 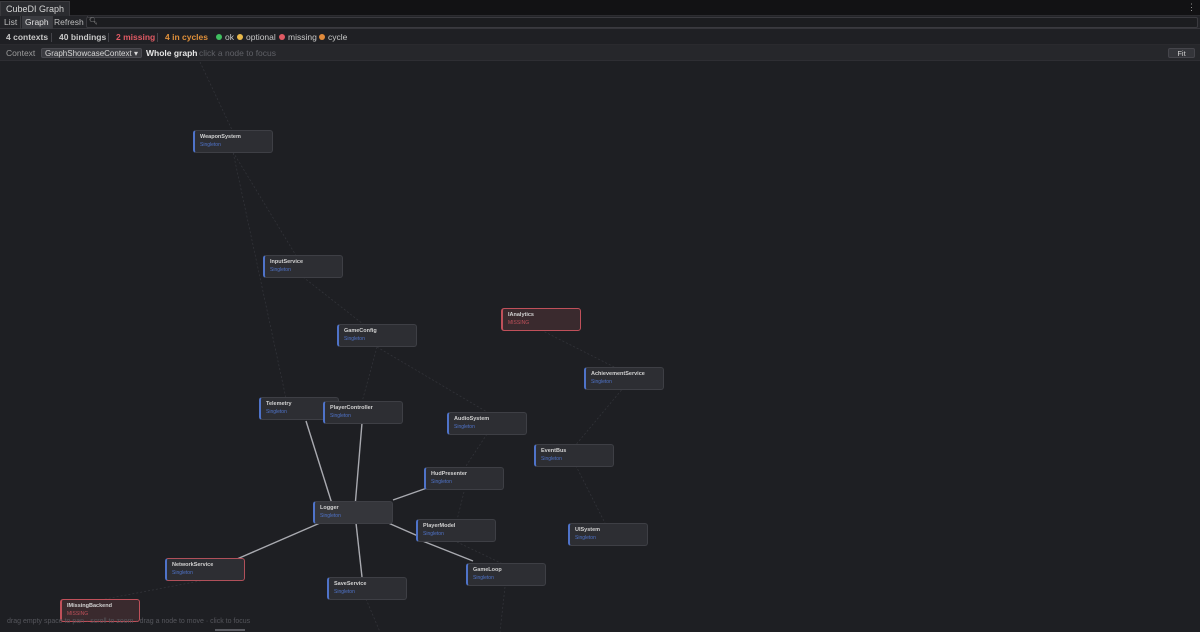 What do you see at coordinates (303, 266) in the screenshot?
I see `graph-node: InputService Singleton` at bounding box center [303, 266].